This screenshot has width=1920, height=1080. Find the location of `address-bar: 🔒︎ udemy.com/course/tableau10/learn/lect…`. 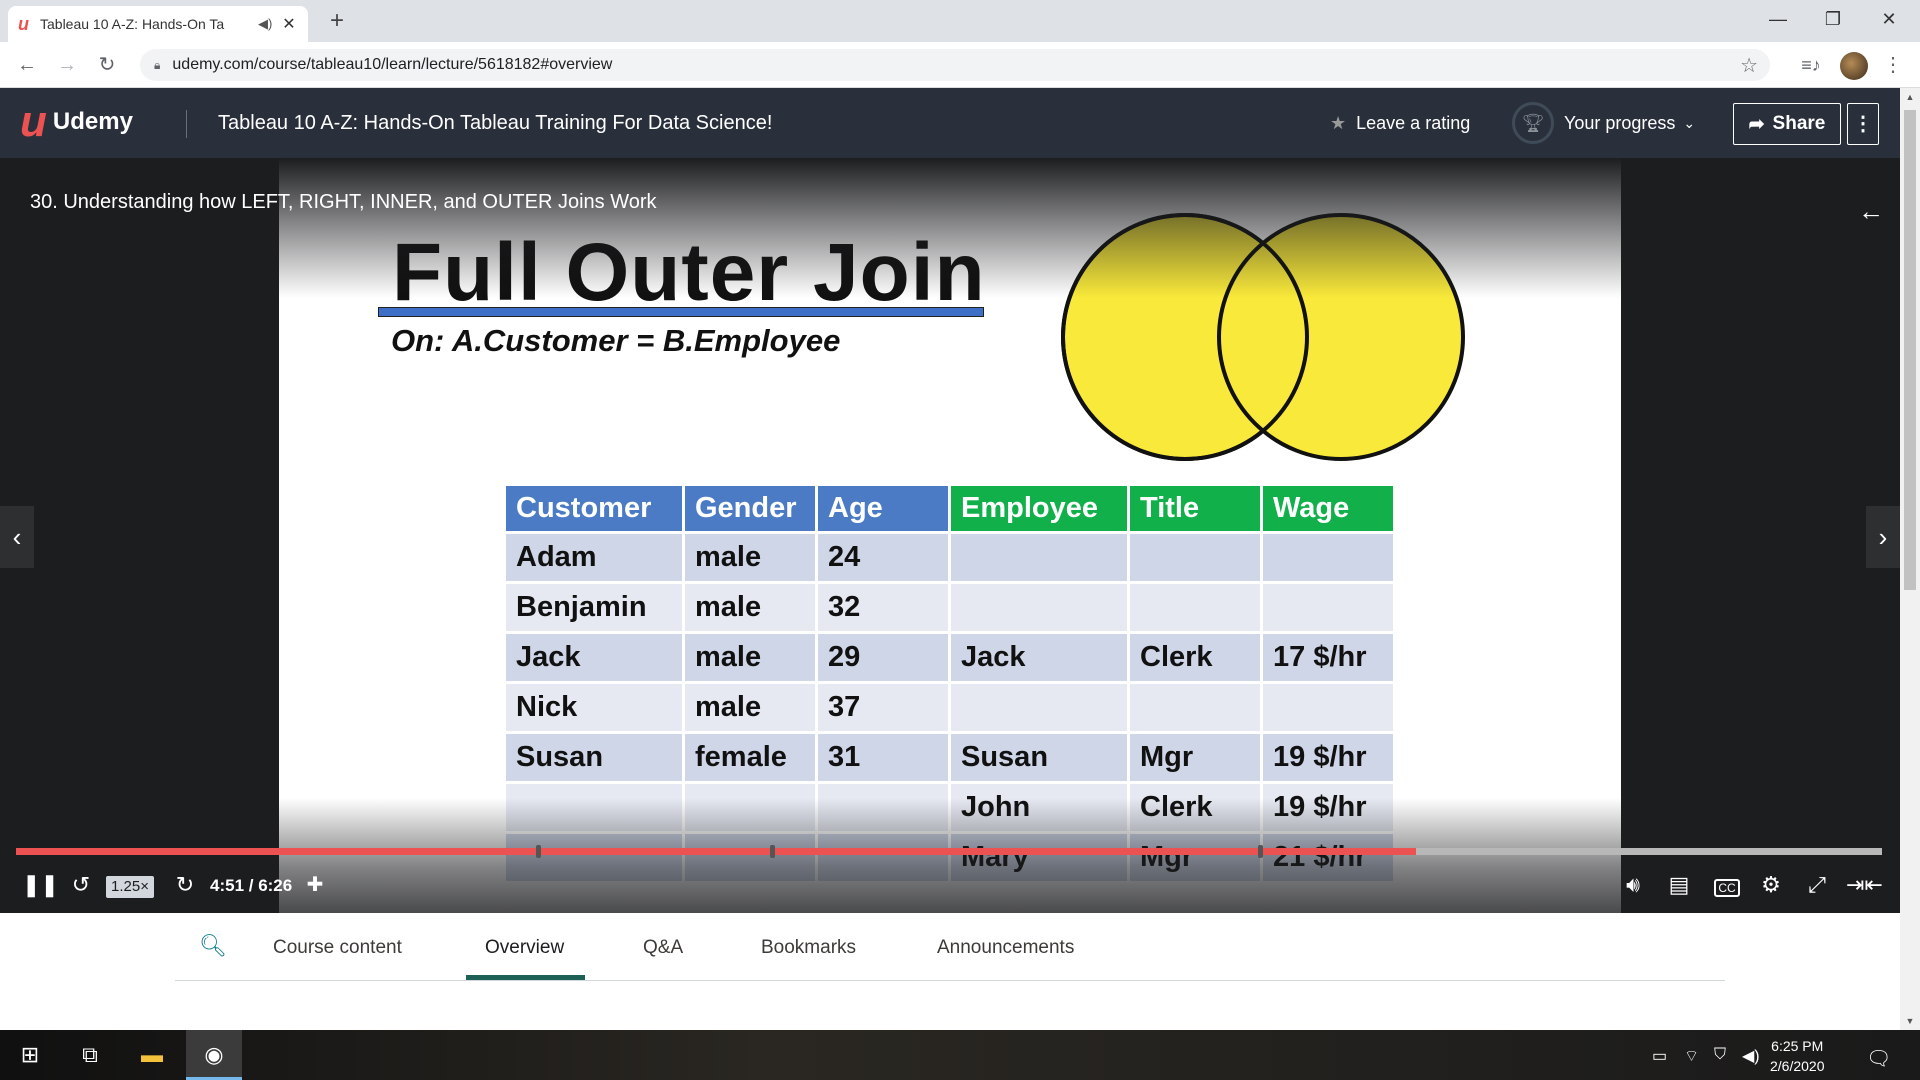

address-bar: 🔒︎ udemy.com/course/tableau10/learn/lect… is located at coordinates (955, 65).